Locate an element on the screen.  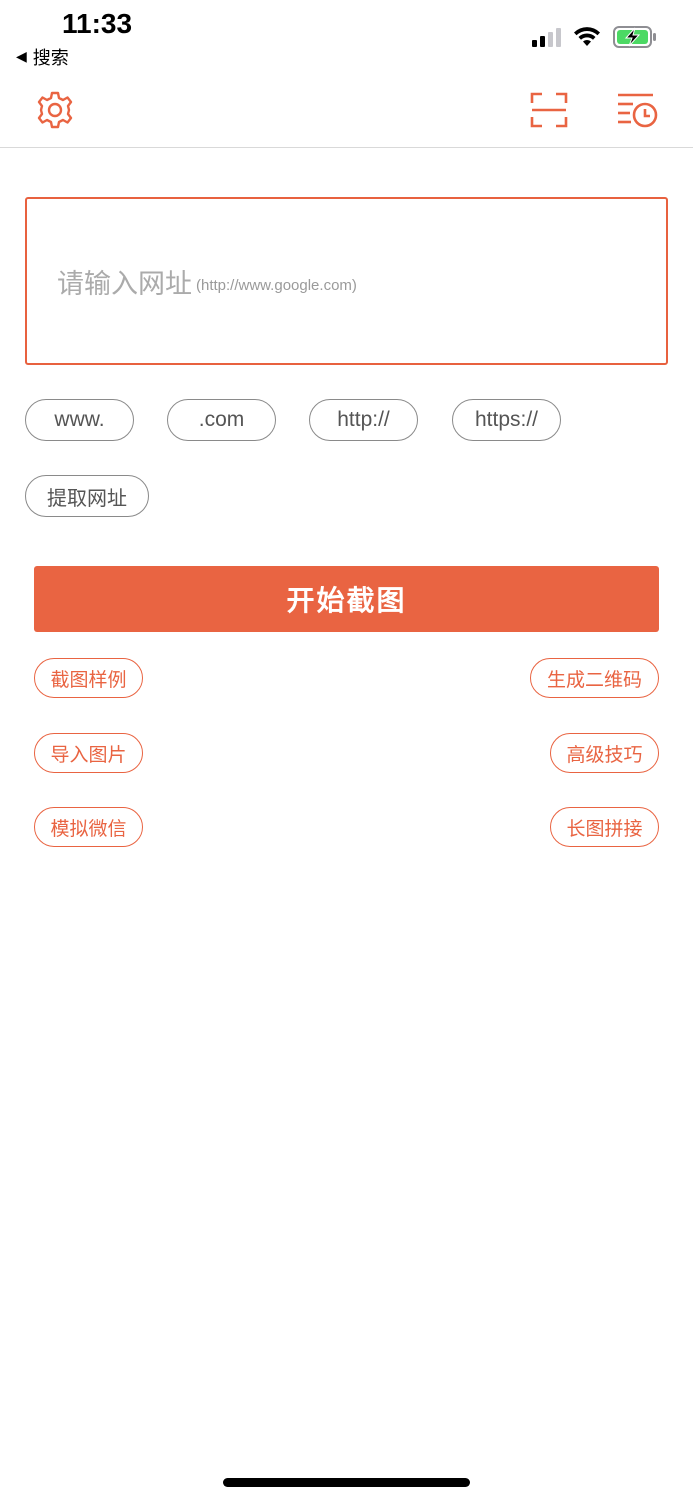
scan-icon is located at coordinates (549, 110).